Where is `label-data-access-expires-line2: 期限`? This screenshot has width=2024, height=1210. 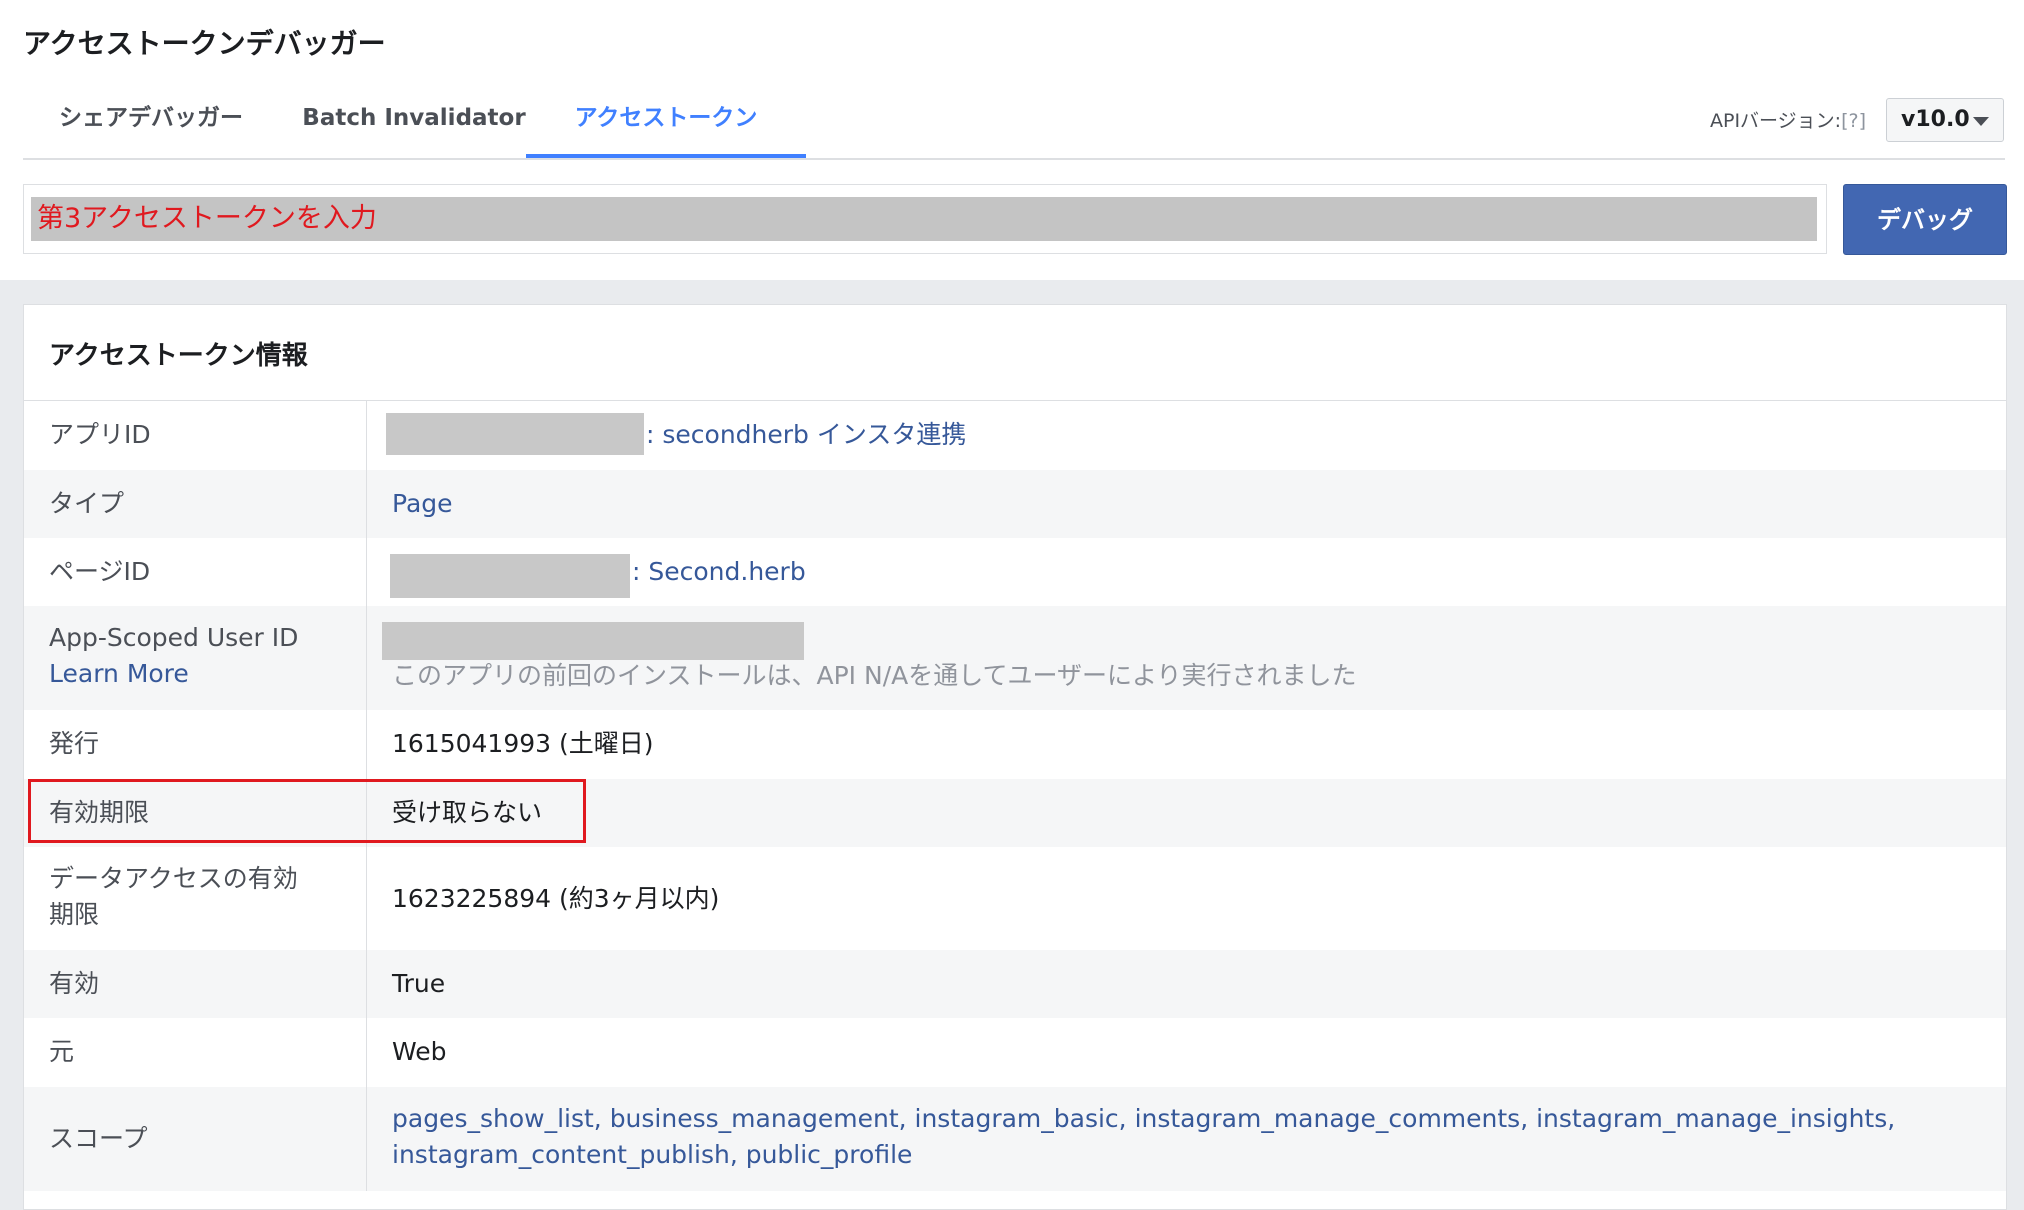 label-data-access-expires-line2: 期限 is located at coordinates (74, 914).